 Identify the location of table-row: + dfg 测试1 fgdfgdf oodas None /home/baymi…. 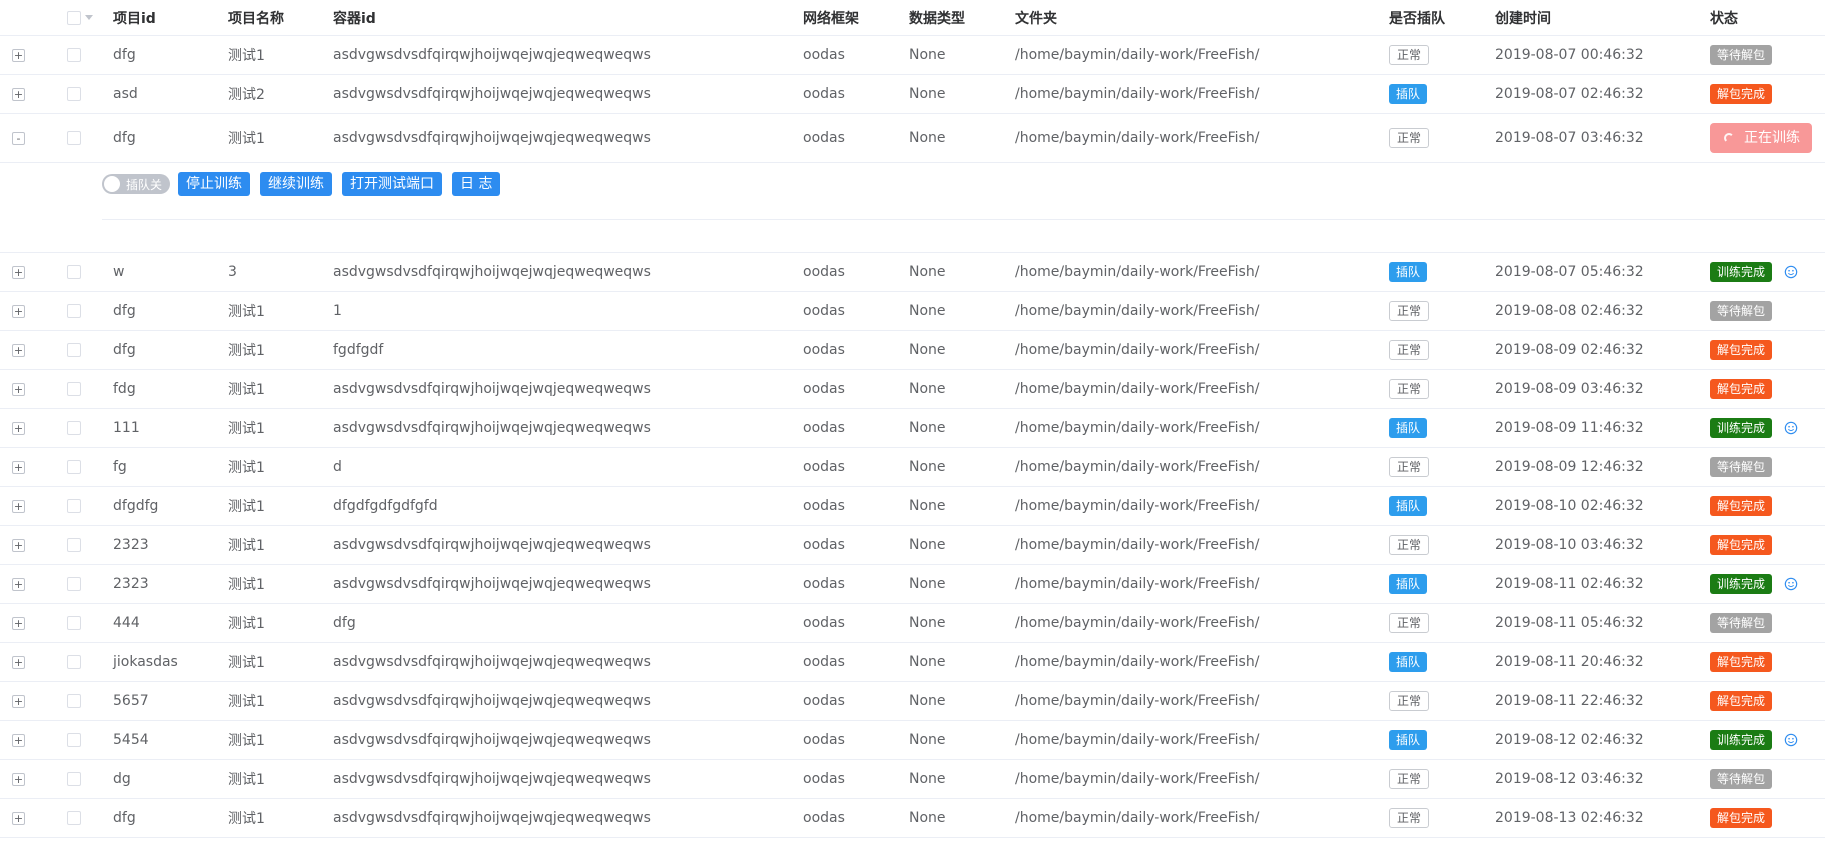
(912, 350).